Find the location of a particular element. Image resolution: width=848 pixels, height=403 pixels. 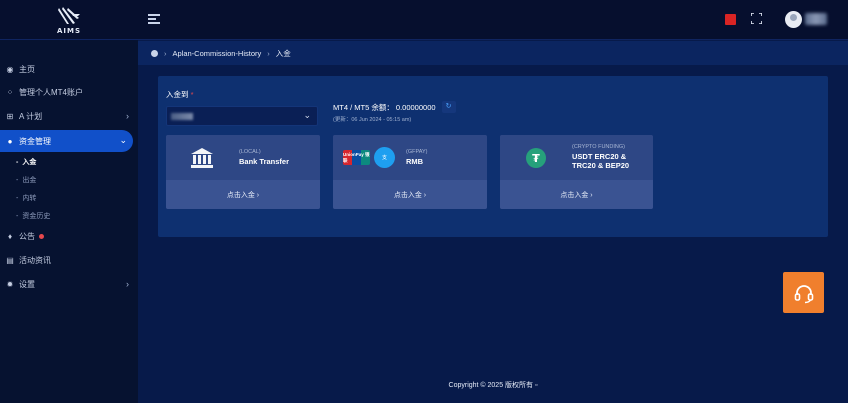

deposit-method-card-bank: (LOCAL) Bank Transfer 点击入金 › is located at coordinates (243, 172).